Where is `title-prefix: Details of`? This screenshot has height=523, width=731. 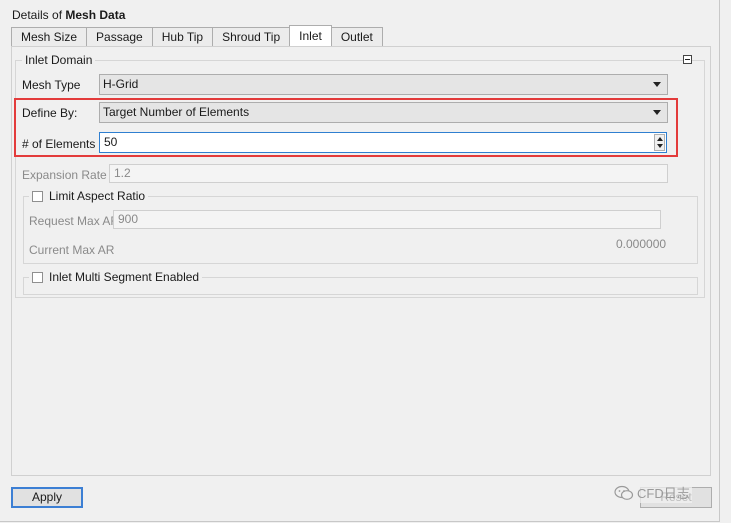
title-prefix: Details of is located at coordinates (37, 15).